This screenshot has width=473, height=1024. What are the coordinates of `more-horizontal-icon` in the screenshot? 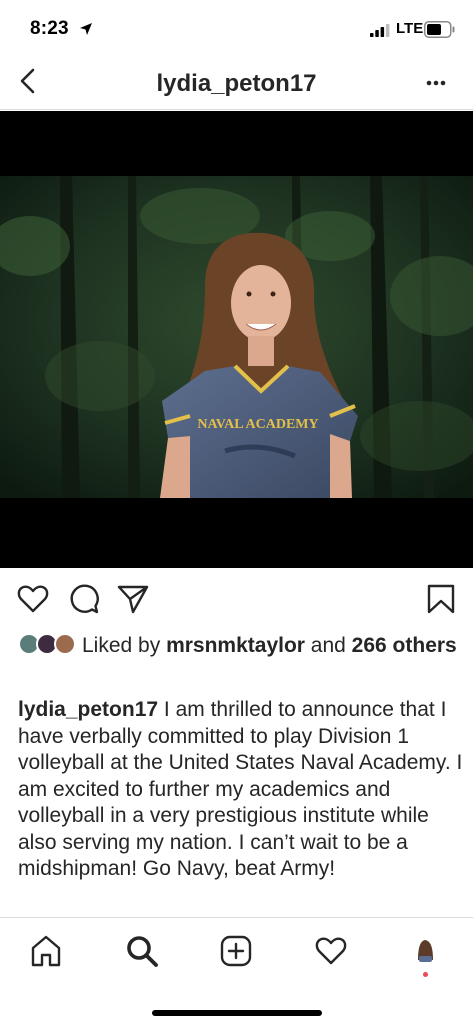 It's located at (436, 83).